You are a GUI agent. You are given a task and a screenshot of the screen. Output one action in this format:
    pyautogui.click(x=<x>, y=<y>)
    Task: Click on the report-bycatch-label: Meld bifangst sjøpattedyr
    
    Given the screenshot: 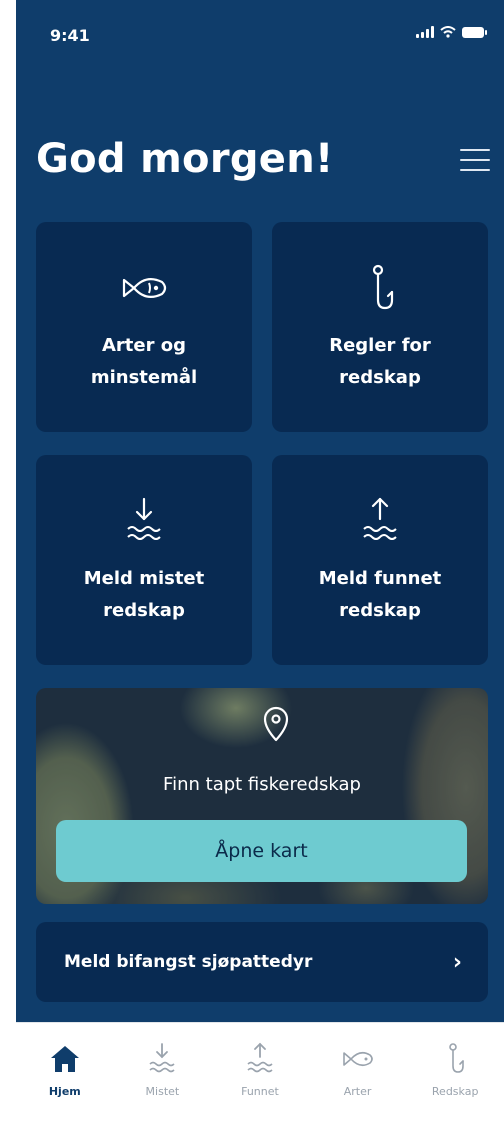 What is the action you would take?
    pyautogui.click(x=188, y=962)
    